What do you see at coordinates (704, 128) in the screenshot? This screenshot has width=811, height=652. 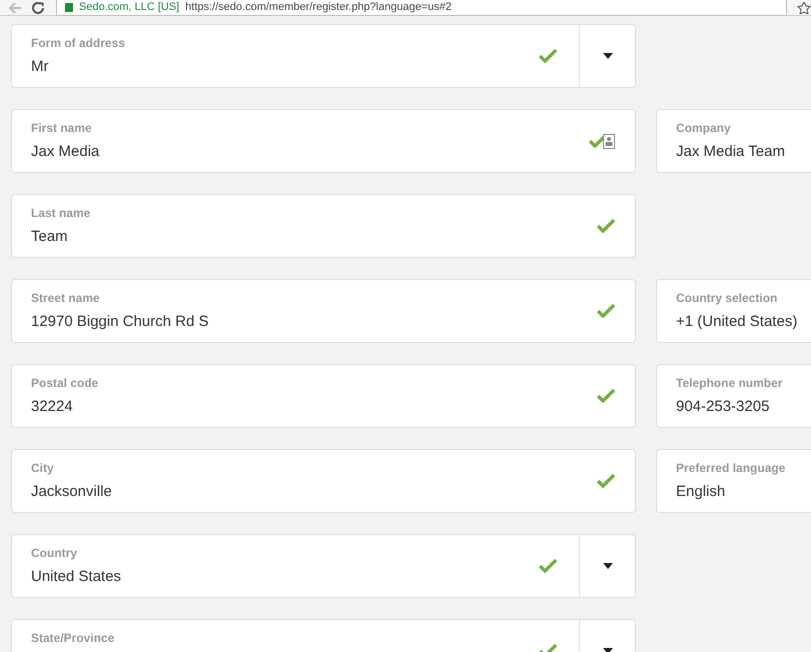 I see `field-label: Company` at bounding box center [704, 128].